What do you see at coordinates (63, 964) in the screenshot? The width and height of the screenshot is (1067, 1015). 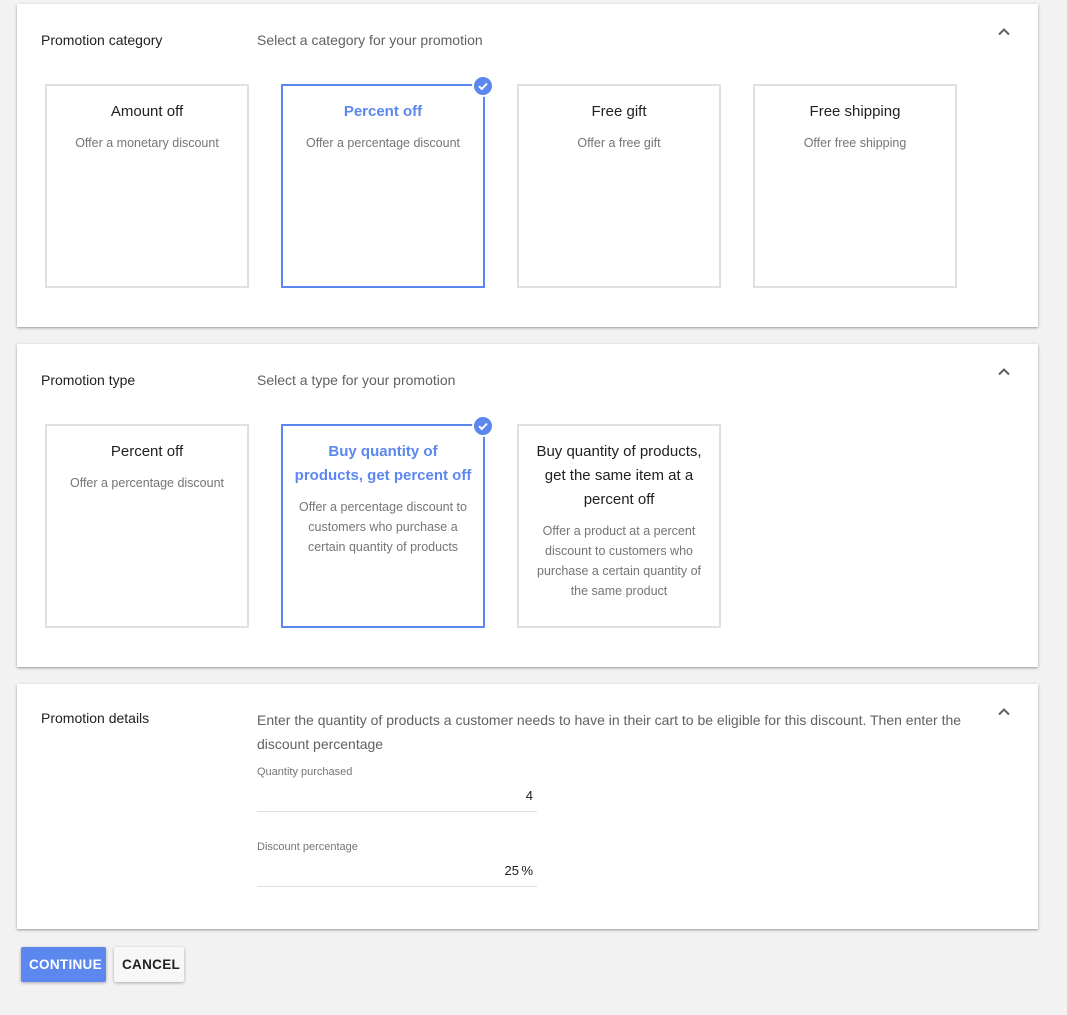 I see `continue-button: CONTINUE` at bounding box center [63, 964].